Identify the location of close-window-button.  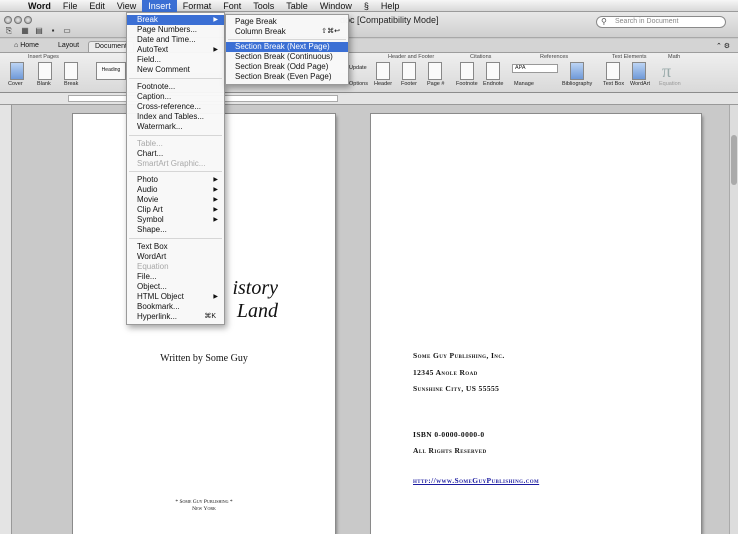
(8, 20).